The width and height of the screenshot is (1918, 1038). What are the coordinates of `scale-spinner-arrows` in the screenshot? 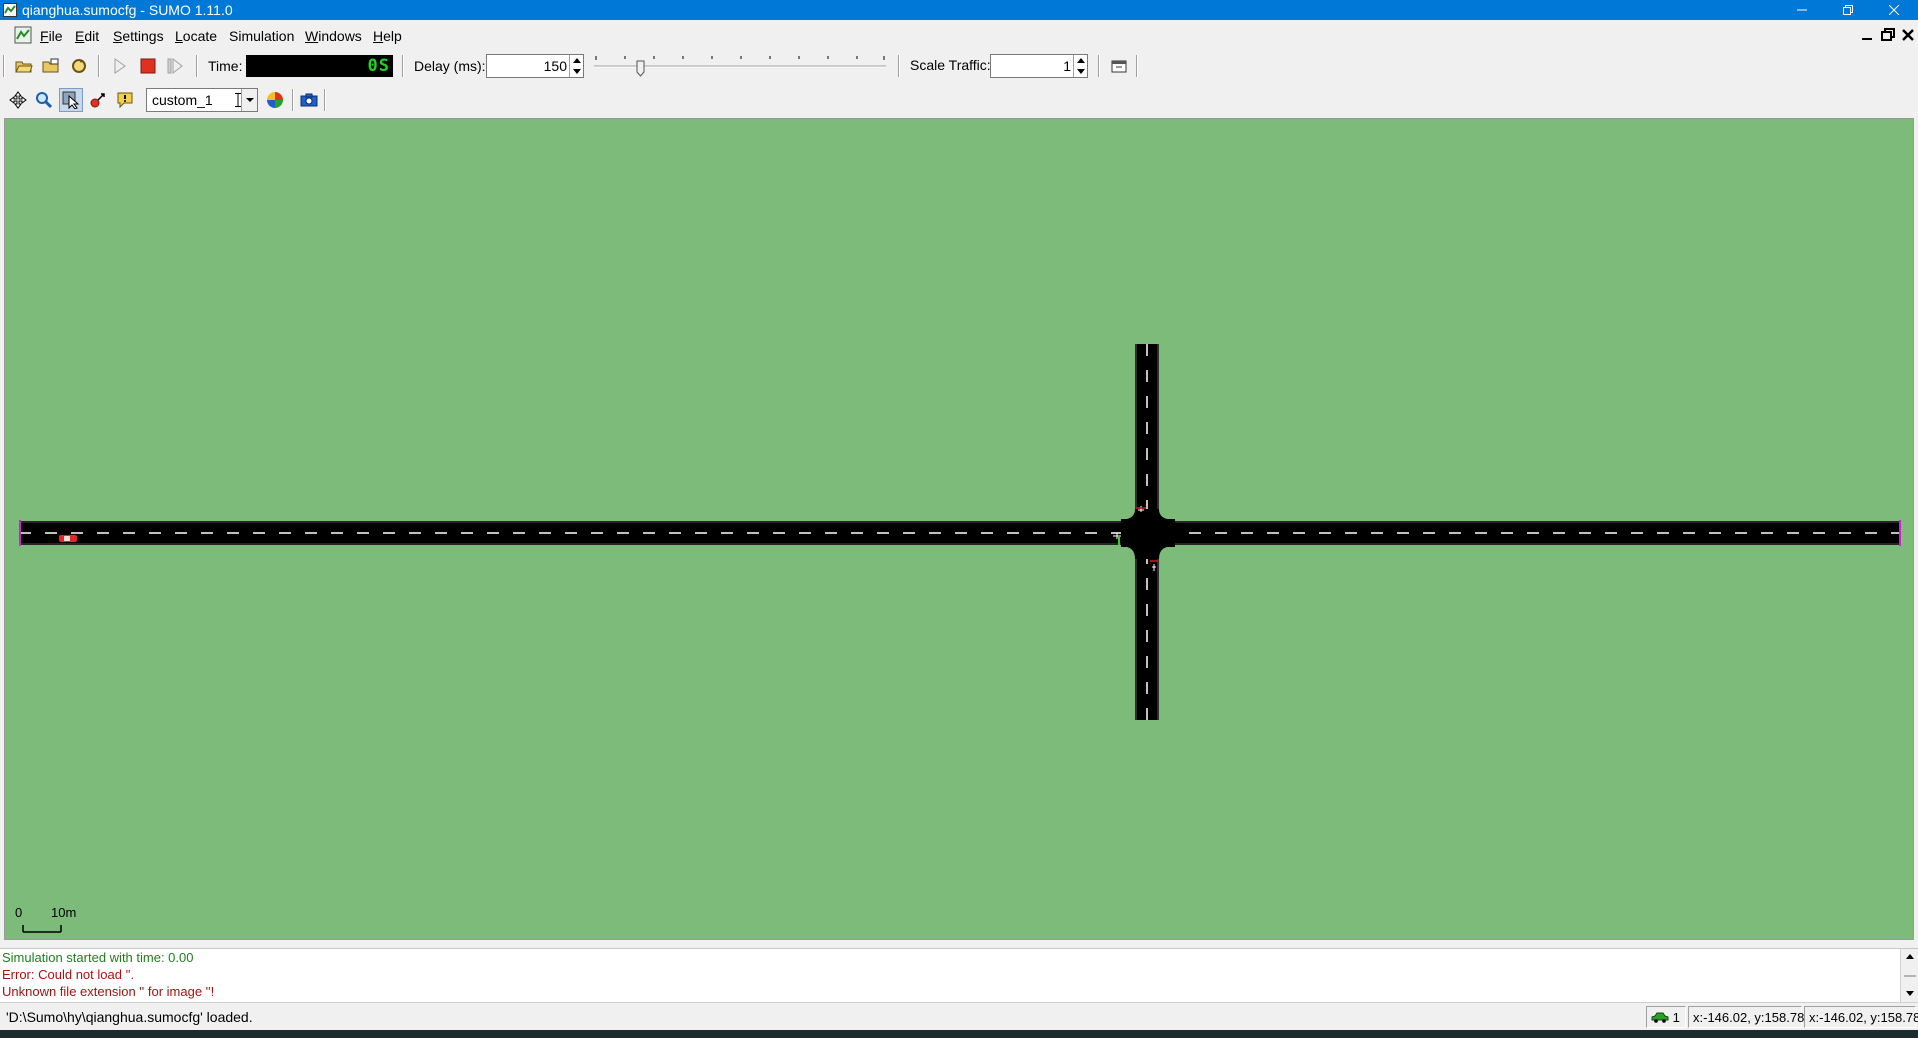 It's located at (1080, 66).